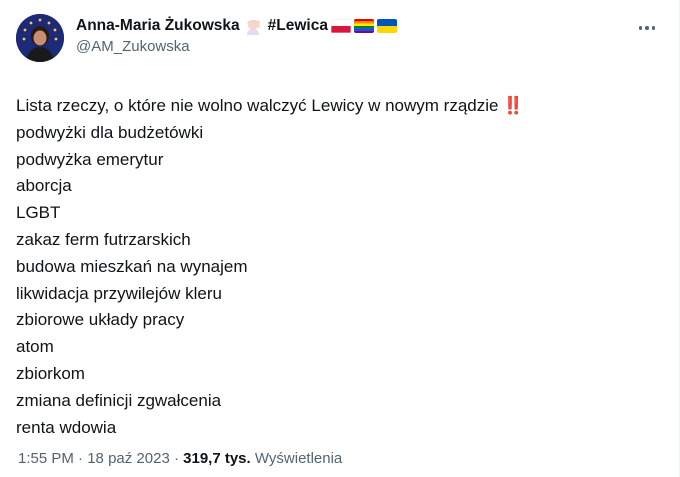  I want to click on views-label: Wyświetlenia, so click(298, 458).